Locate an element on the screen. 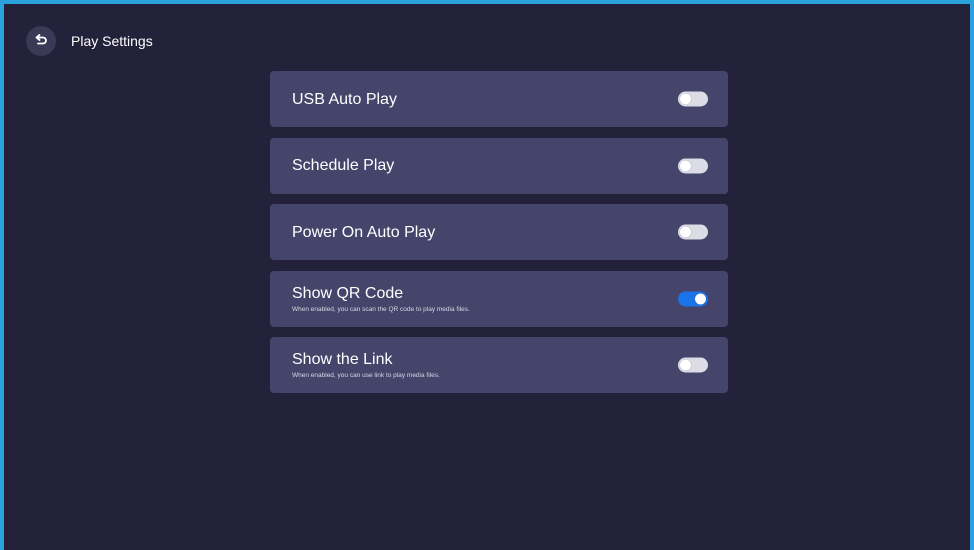 The height and width of the screenshot is (550, 974). page-title: Play Settings is located at coordinates (112, 41).